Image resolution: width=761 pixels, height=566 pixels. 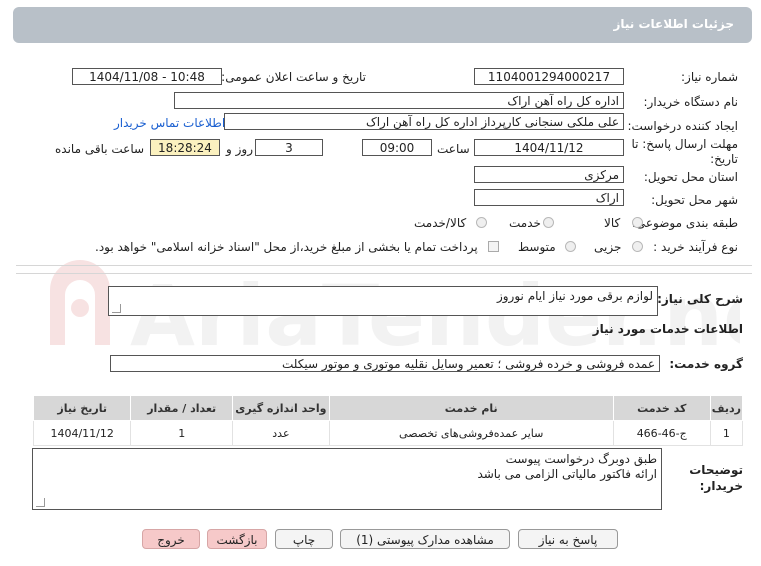 I want to click on process-option-medium: متوسط, so click(x=537, y=247).